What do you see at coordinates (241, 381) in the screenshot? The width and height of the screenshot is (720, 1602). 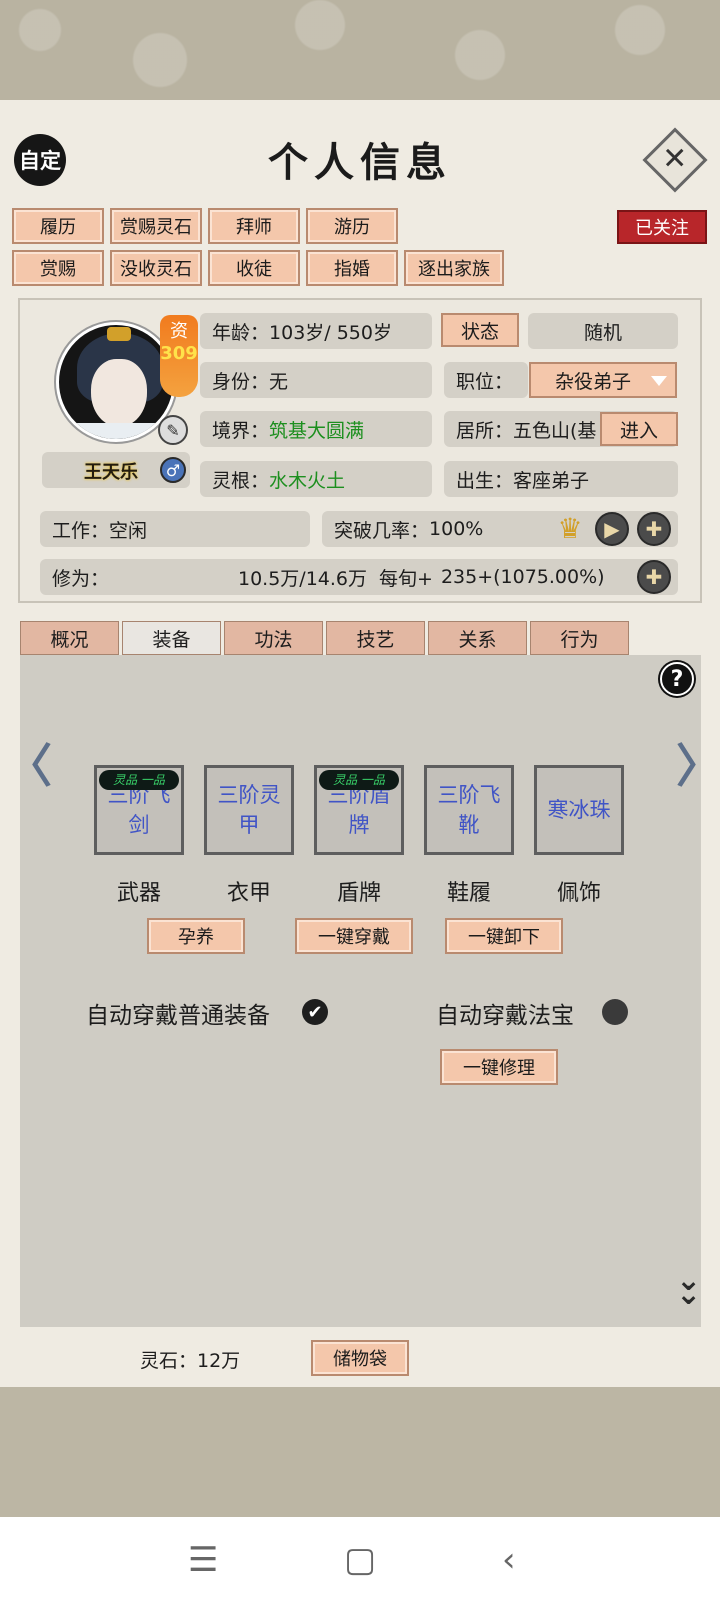 I see `identity-label: 身份：` at bounding box center [241, 381].